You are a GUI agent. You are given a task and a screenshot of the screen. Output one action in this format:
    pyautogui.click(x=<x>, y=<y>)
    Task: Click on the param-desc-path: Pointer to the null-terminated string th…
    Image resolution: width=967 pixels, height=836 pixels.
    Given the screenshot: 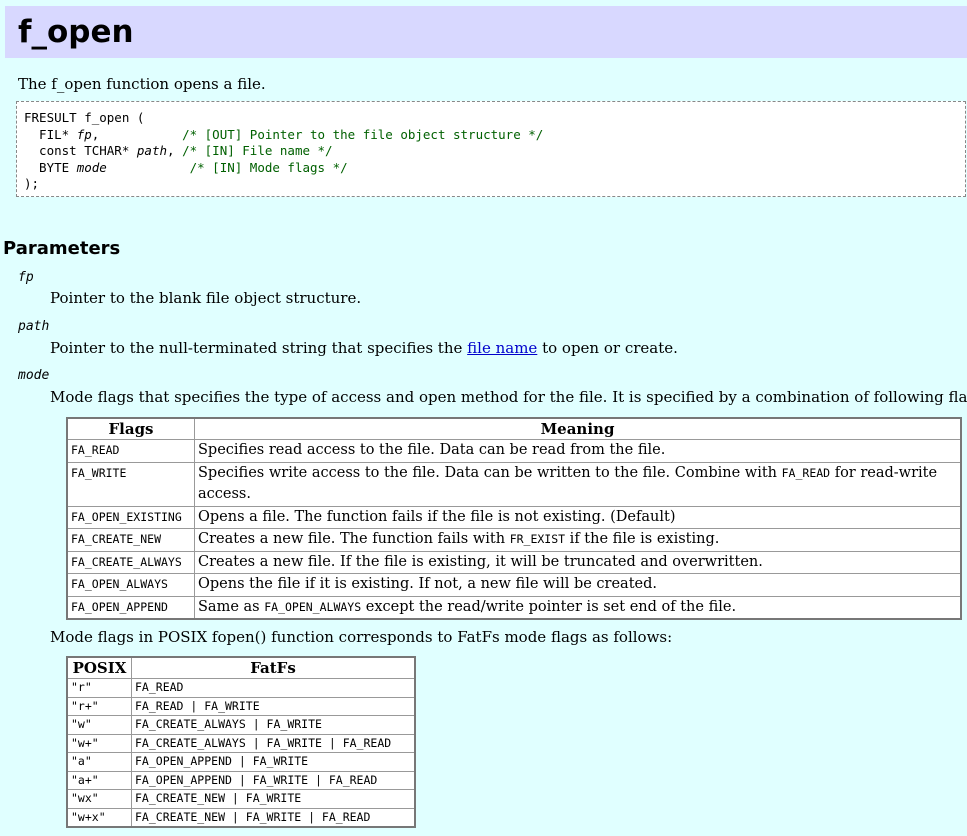 What is the action you would take?
    pyautogui.click(x=364, y=348)
    